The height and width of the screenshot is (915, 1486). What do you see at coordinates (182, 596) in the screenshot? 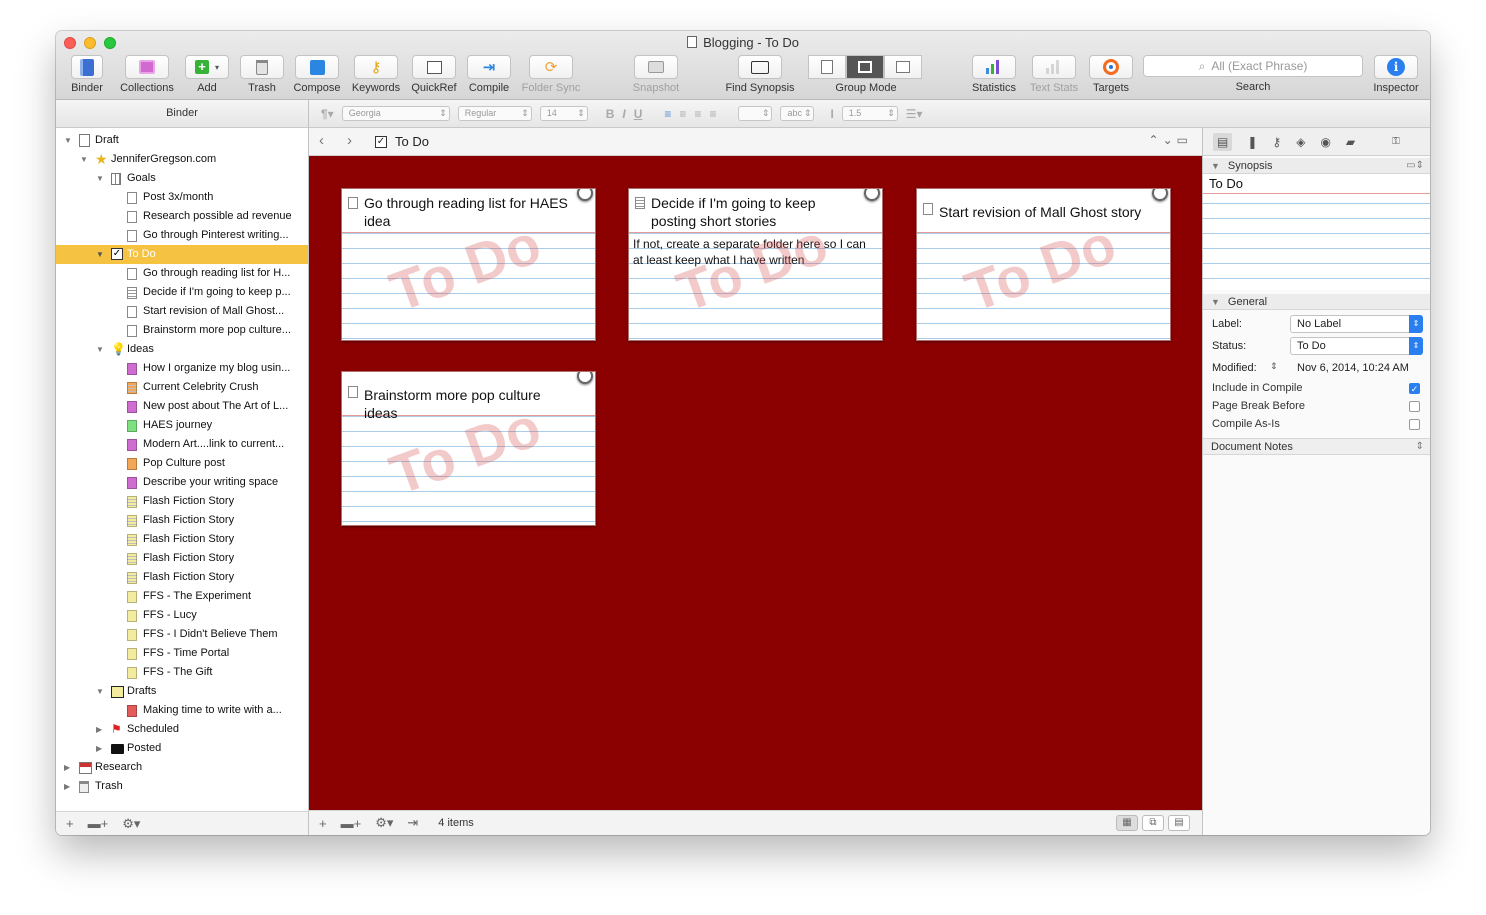
I see `binder-item: FFS - The Experiment` at bounding box center [182, 596].